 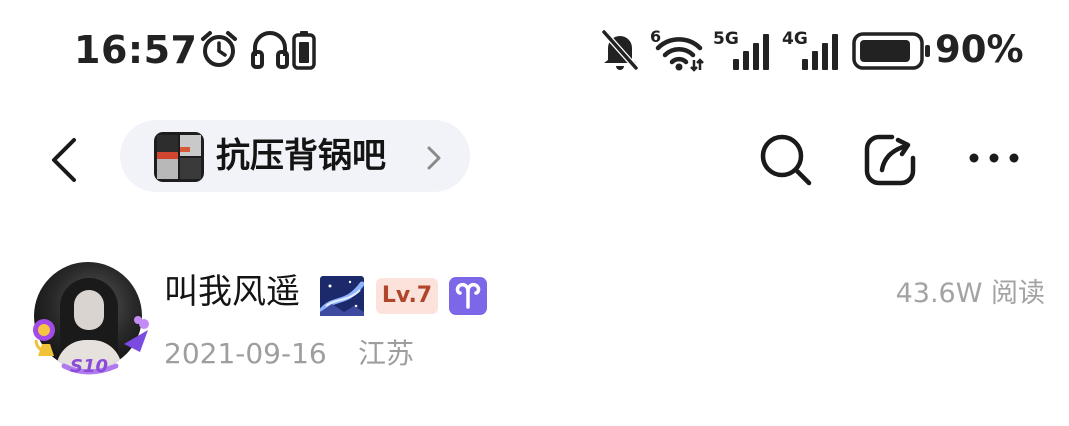 What do you see at coordinates (741, 49) in the screenshot?
I see `5g-signal-icon: 5G` at bounding box center [741, 49].